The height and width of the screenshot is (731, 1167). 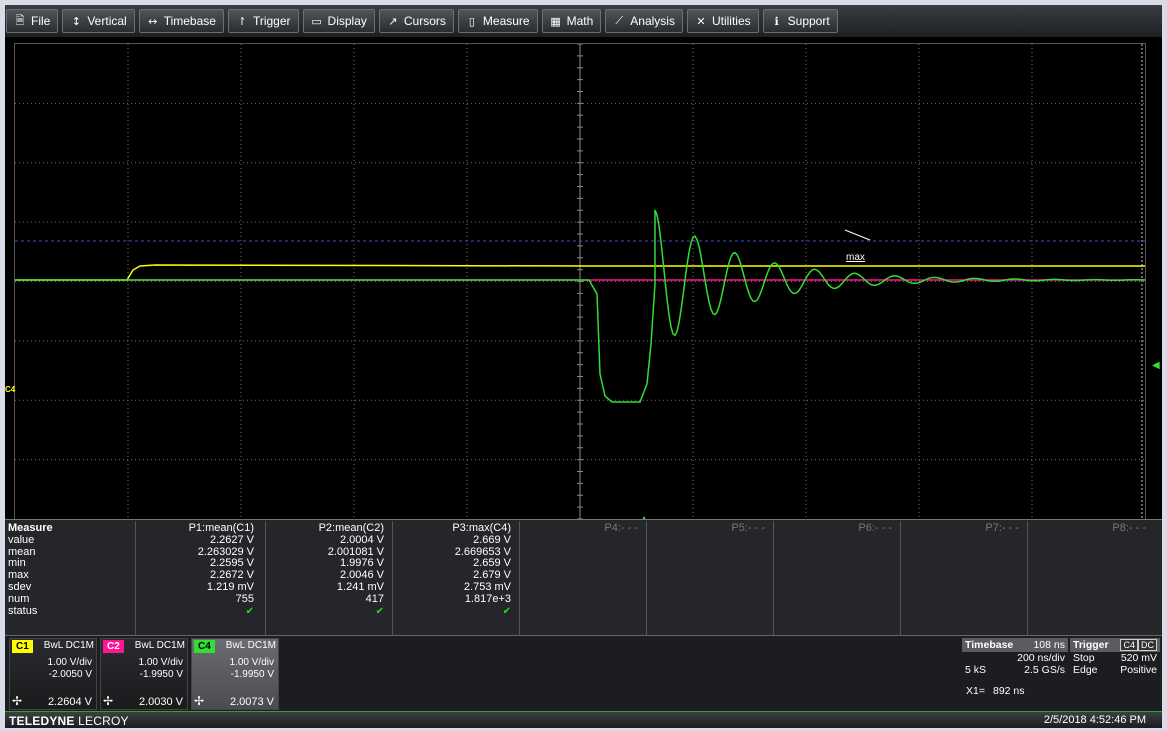 I want to click on measure-column-p4: P4:- - -, so click(x=581, y=578).